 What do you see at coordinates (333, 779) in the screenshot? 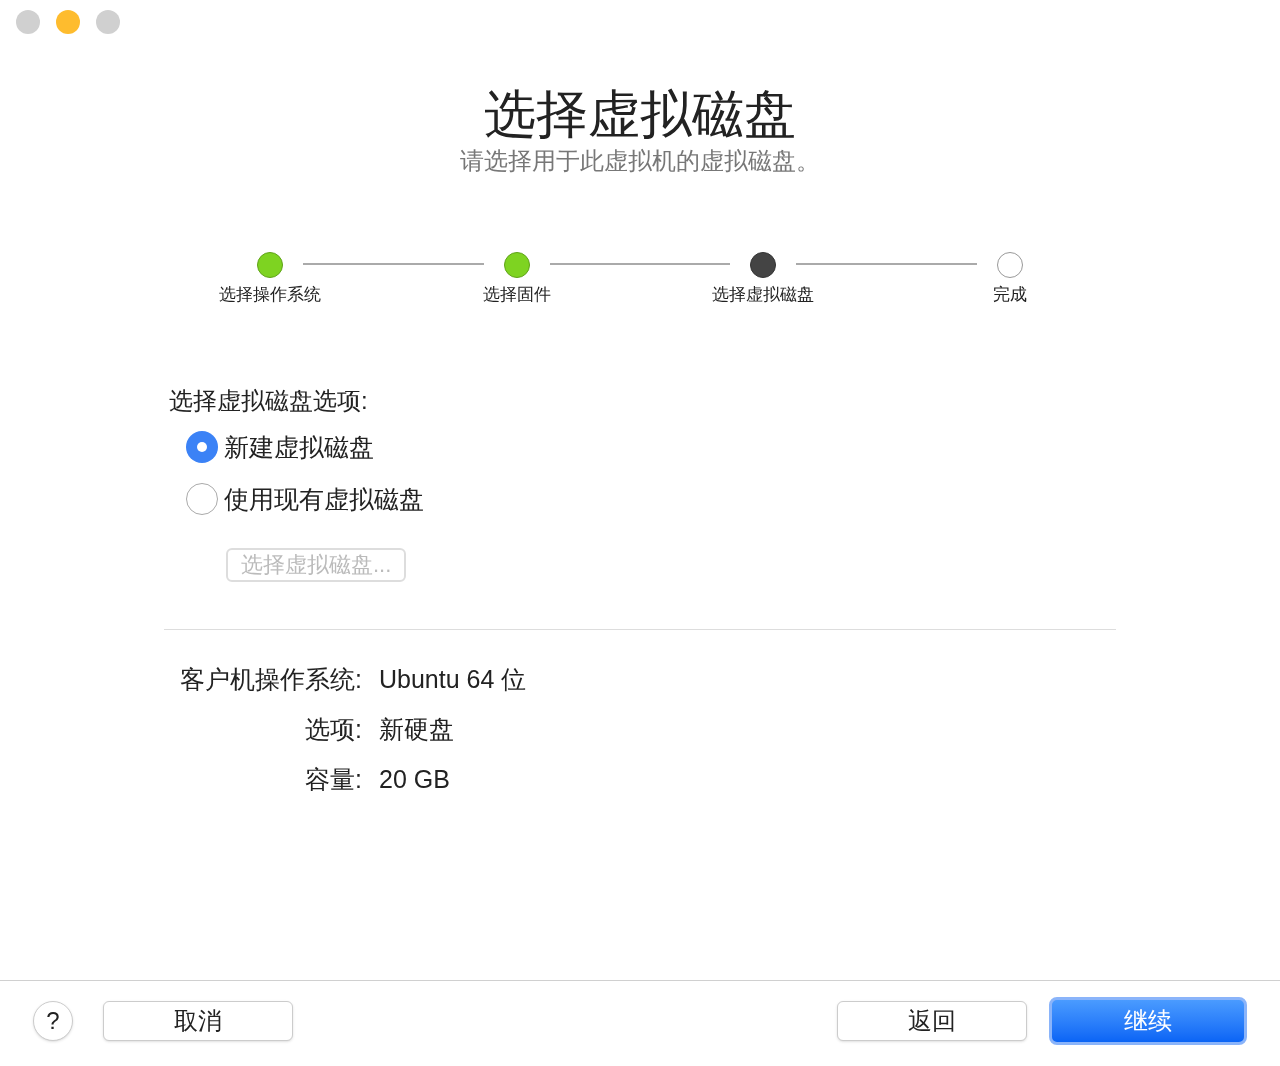
I see `summary-label: 容量:` at bounding box center [333, 779].